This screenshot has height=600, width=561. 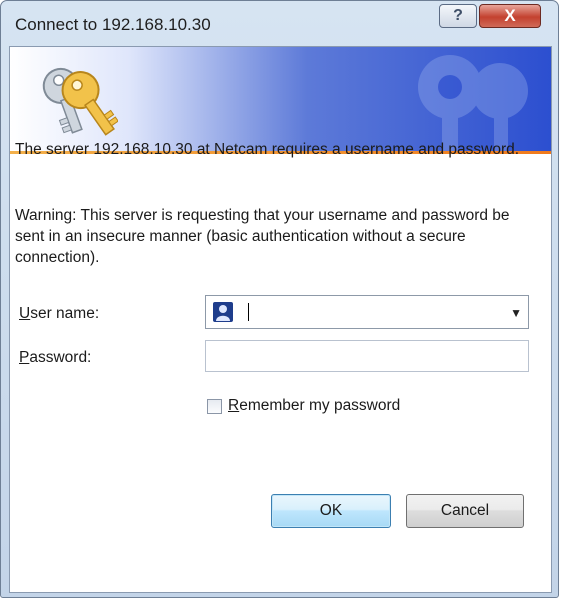 What do you see at coordinates (59, 313) in the screenshot?
I see `username-label: User name:` at bounding box center [59, 313].